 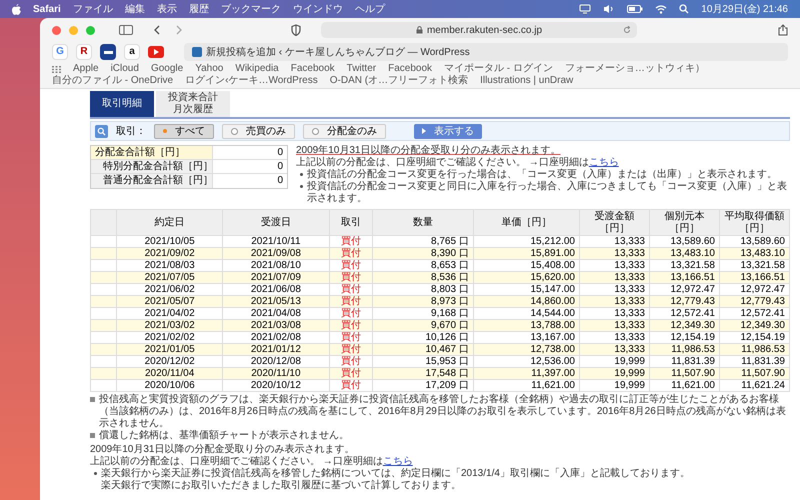 What do you see at coordinates (209, 69) in the screenshot?
I see `bookmark-link: Yahoo` at bounding box center [209, 69].